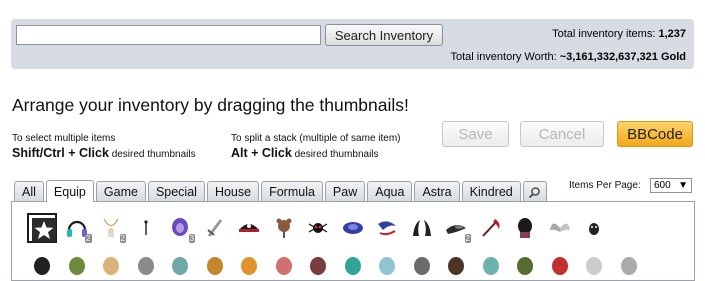 The width and height of the screenshot is (705, 281). Describe the element at coordinates (619, 34) in the screenshot. I see `total-items-stat: Total inventory items: 1,237` at that location.